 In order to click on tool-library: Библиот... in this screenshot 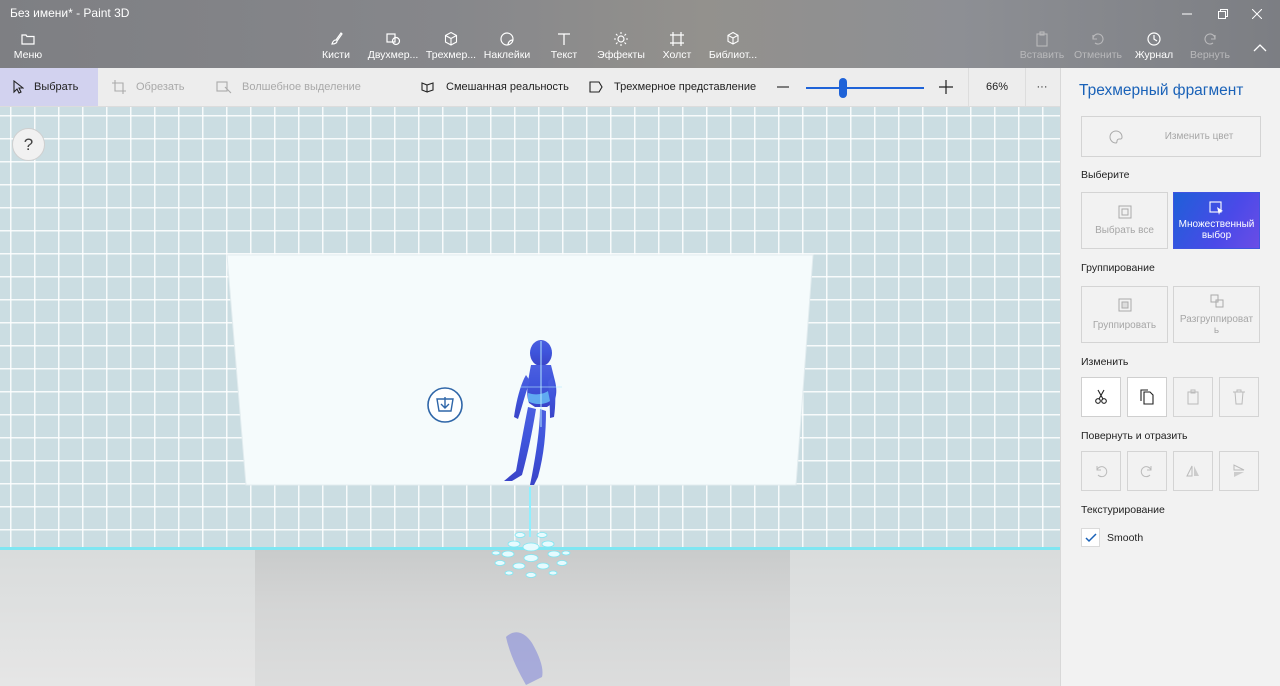, I will do `click(733, 48)`.